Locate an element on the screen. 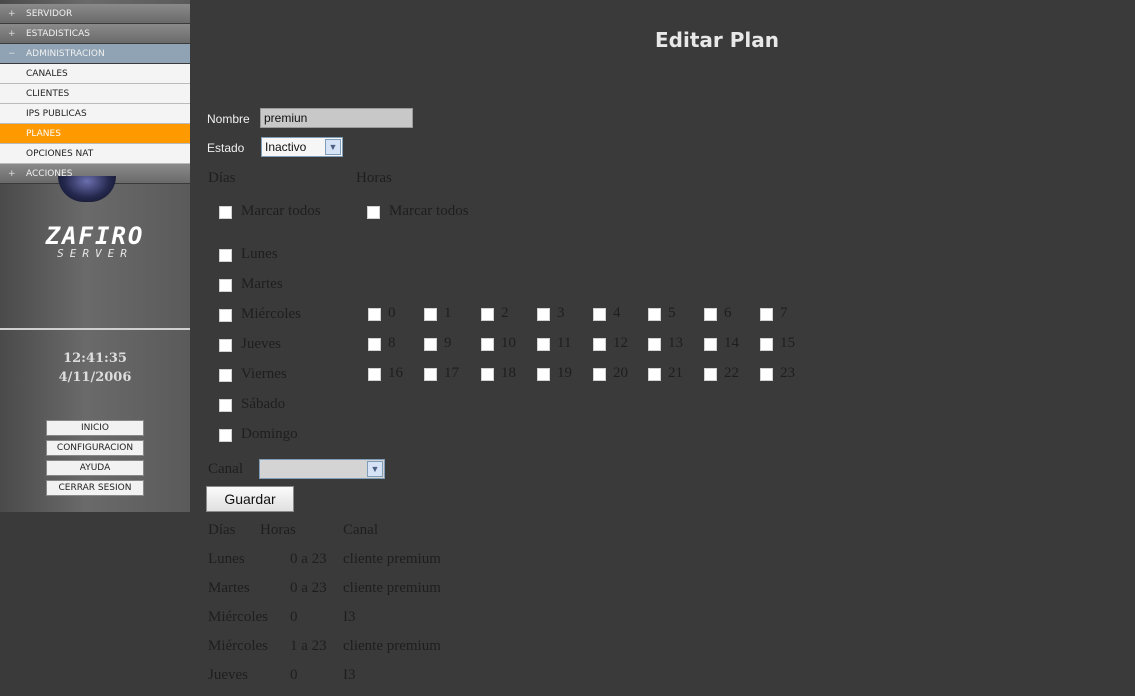 The width and height of the screenshot is (1135, 696). summary-cell-horas: 1 a 23 is located at coordinates (308, 646).